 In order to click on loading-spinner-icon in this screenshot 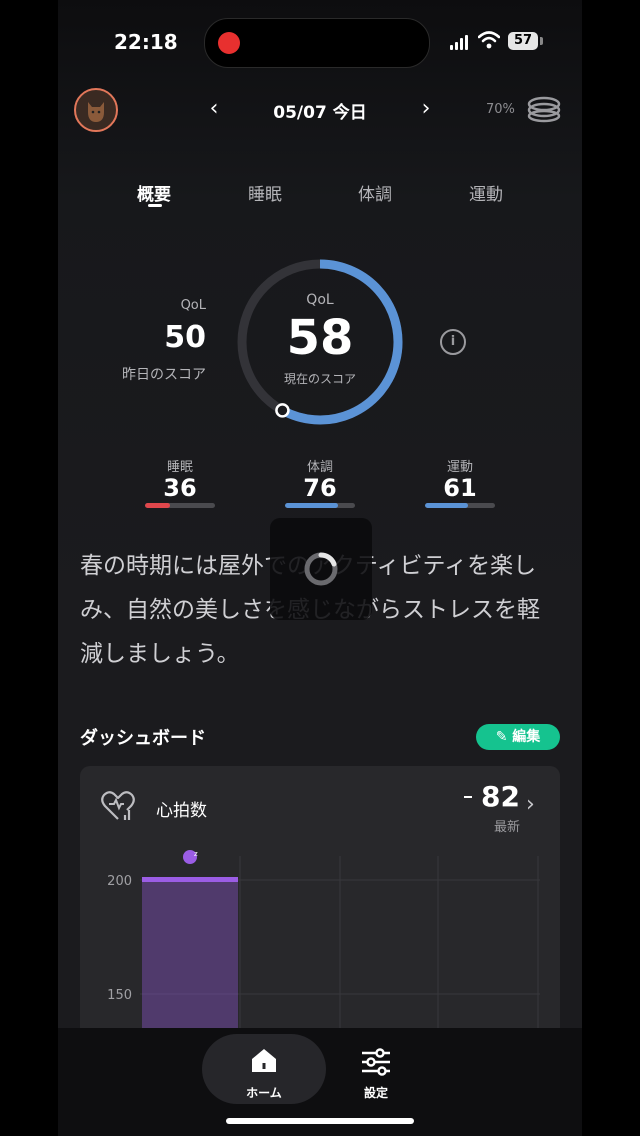, I will do `click(321, 569)`.